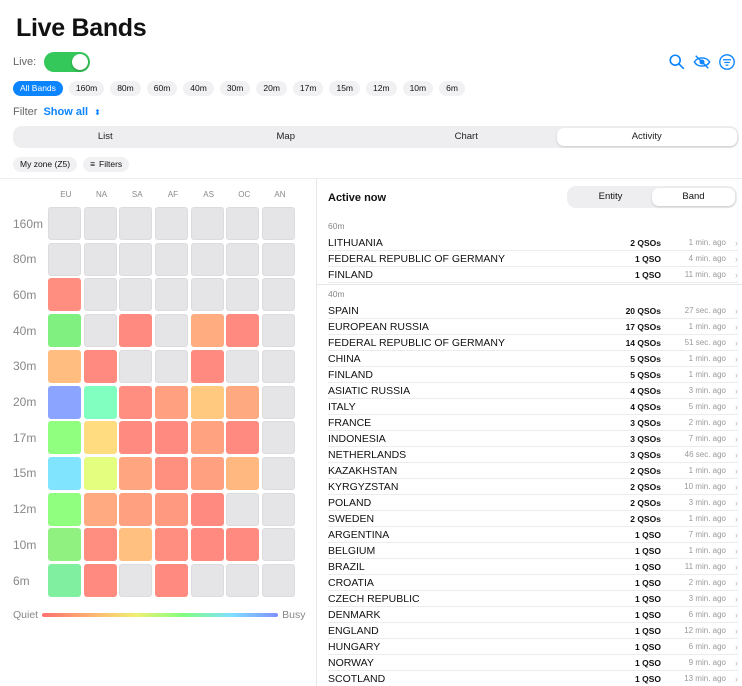 Image resolution: width=742 pixels, height=686 pixels. I want to click on filter-icon, so click(727, 62).